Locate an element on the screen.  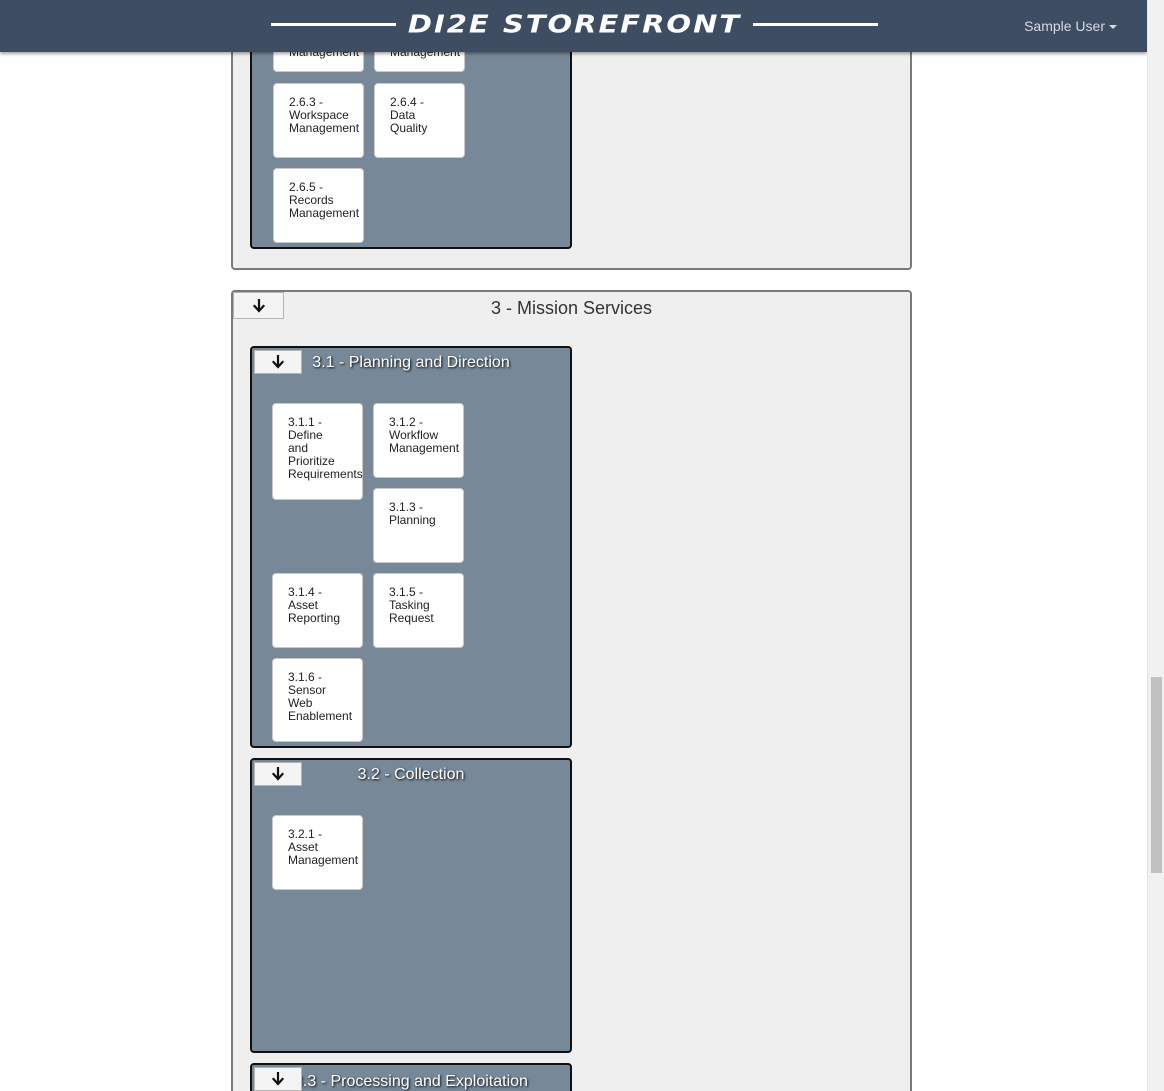
tile-3-1-2: 3.1.2 - Workflow Management is located at coordinates (418, 440).